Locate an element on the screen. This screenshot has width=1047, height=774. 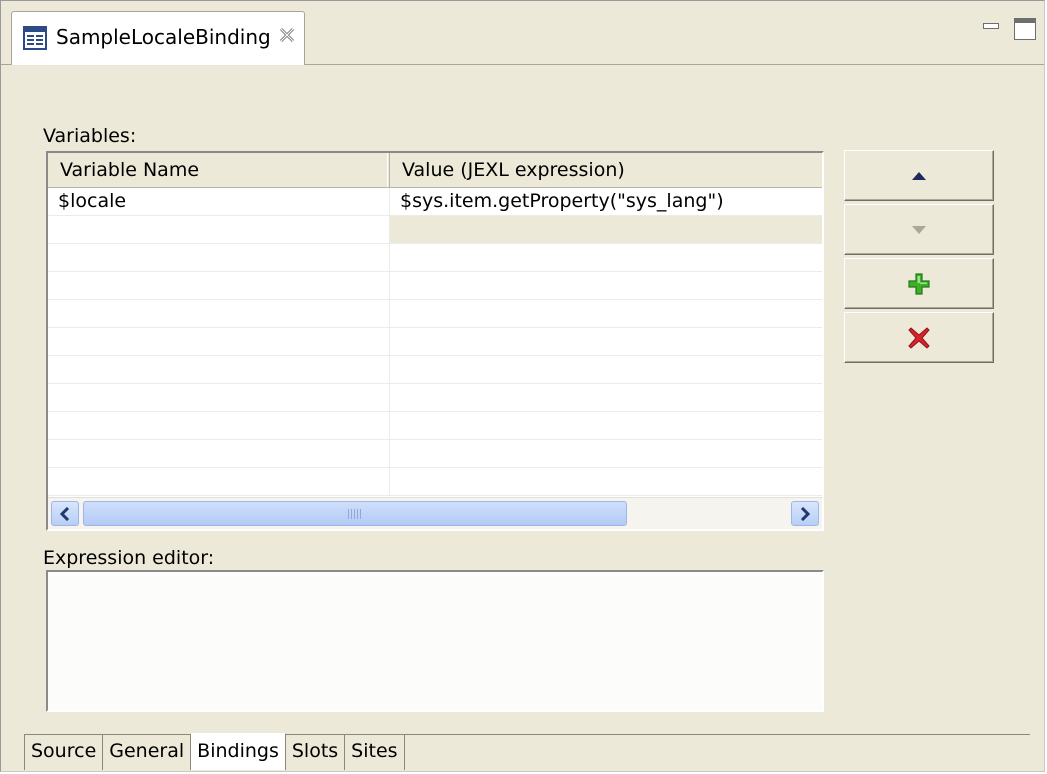
minimize-icon is located at coordinates (991, 26).